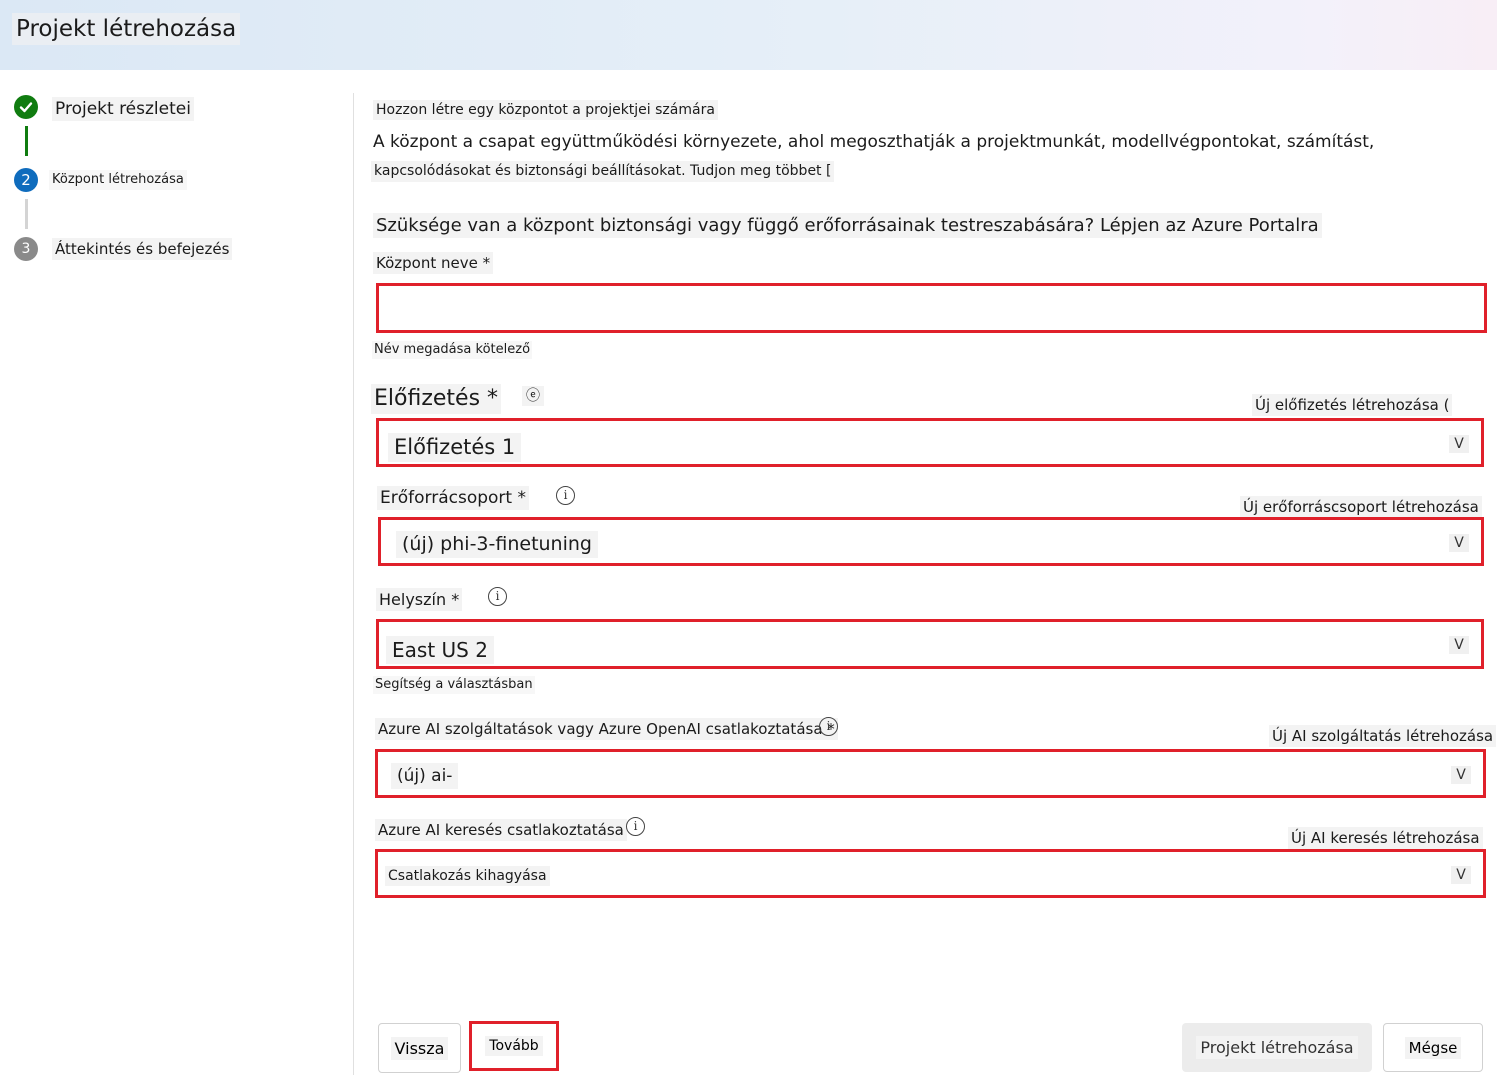  Describe the element at coordinates (930, 873) in the screenshot. I see `ai-search-dropdown: Csatlakozás kihagyása V` at that location.